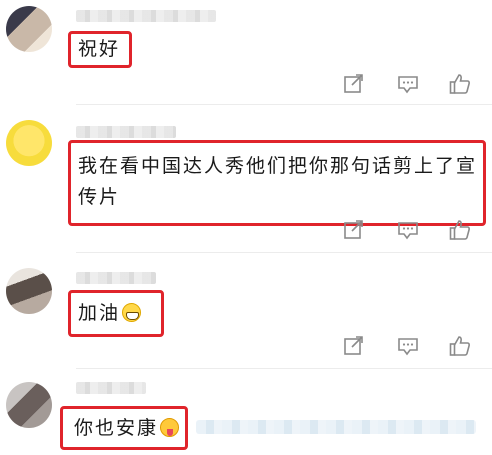  What do you see at coordinates (99, 313) in the screenshot?
I see `comment-text-content: 加油` at bounding box center [99, 313].